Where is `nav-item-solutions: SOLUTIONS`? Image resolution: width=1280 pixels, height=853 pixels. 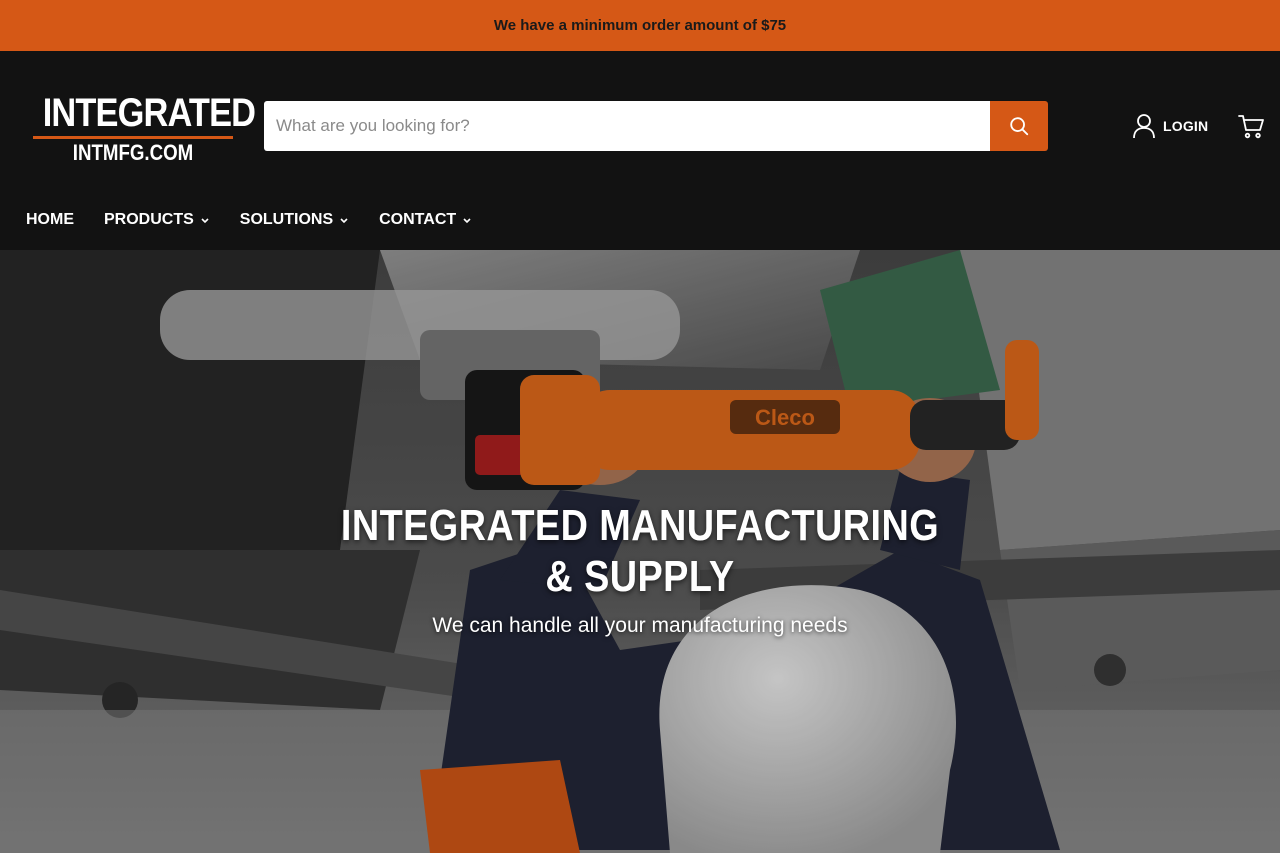
nav-item-solutions: SOLUTIONS is located at coordinates (294, 220).